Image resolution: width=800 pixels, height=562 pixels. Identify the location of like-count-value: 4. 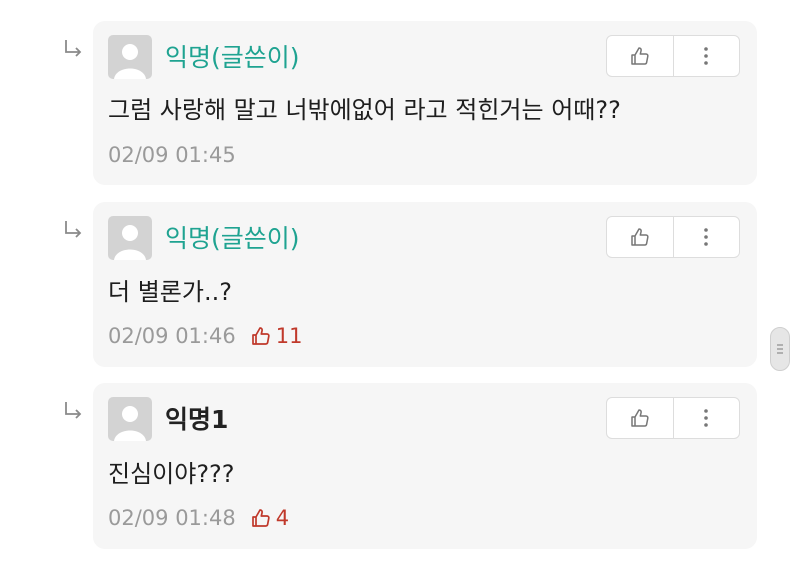
(282, 518).